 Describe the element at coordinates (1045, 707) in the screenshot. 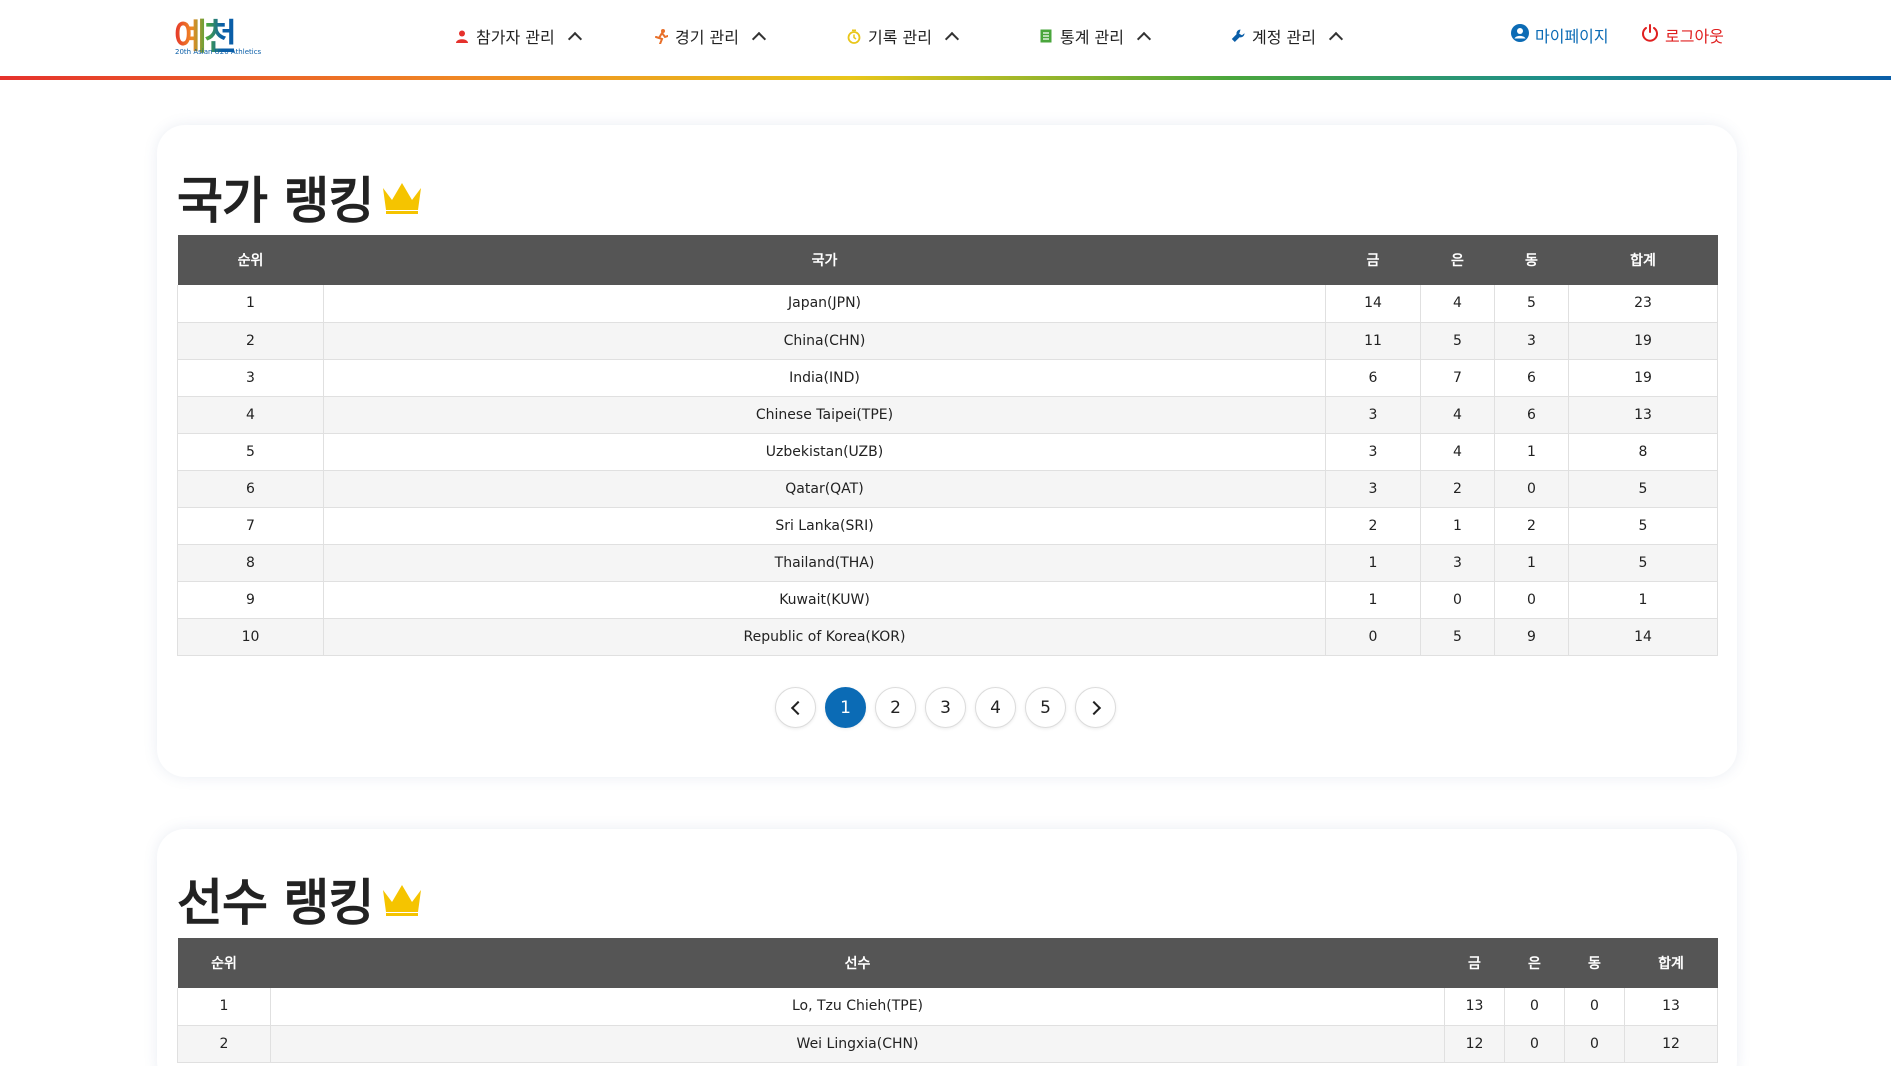

I see `page-button-5: 5` at that location.